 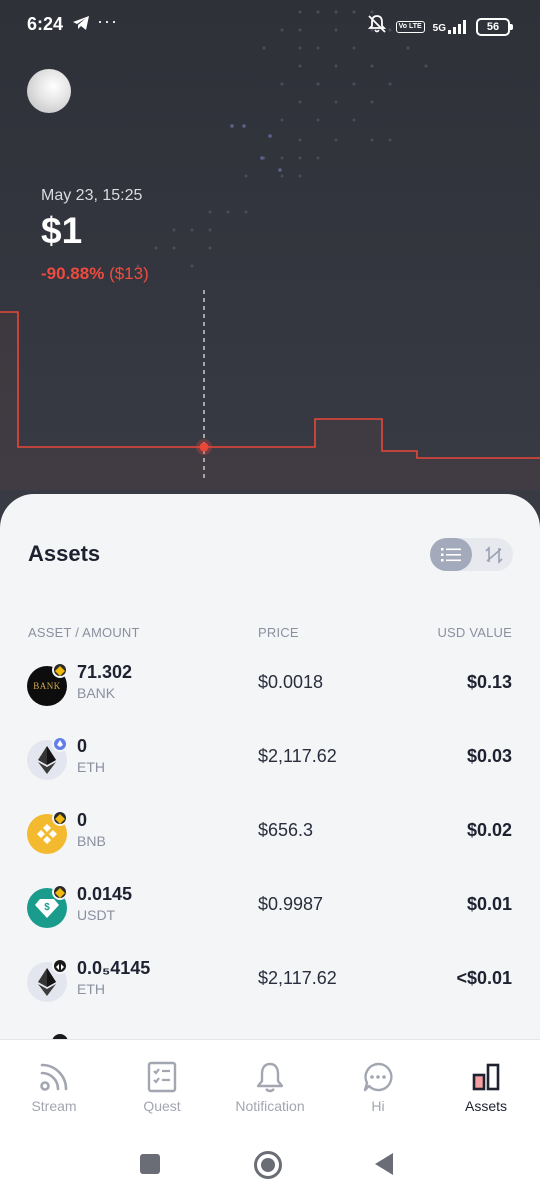 What do you see at coordinates (54, 1106) in the screenshot?
I see `nav-label: Stream` at bounding box center [54, 1106].